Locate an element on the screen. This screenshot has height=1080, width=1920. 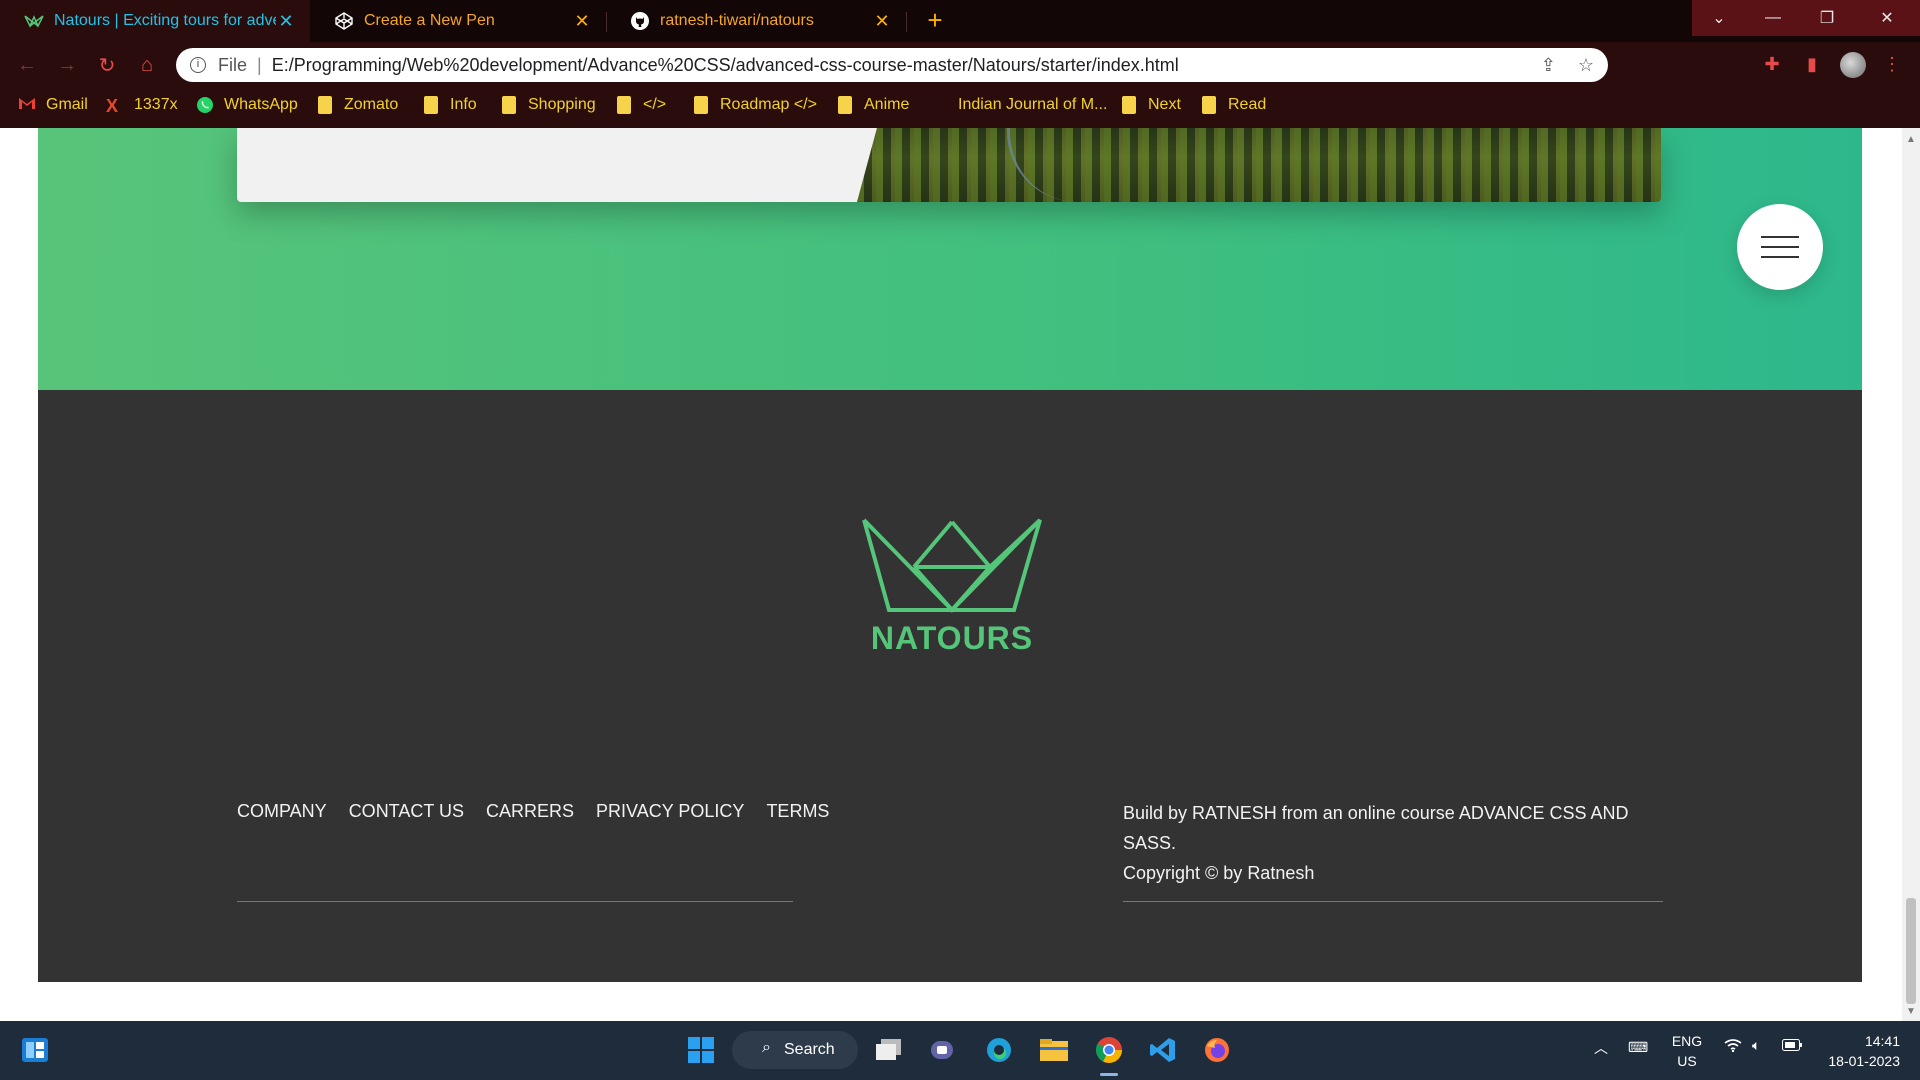
bookmark-label: Roadmap </> is located at coordinates (768, 104).